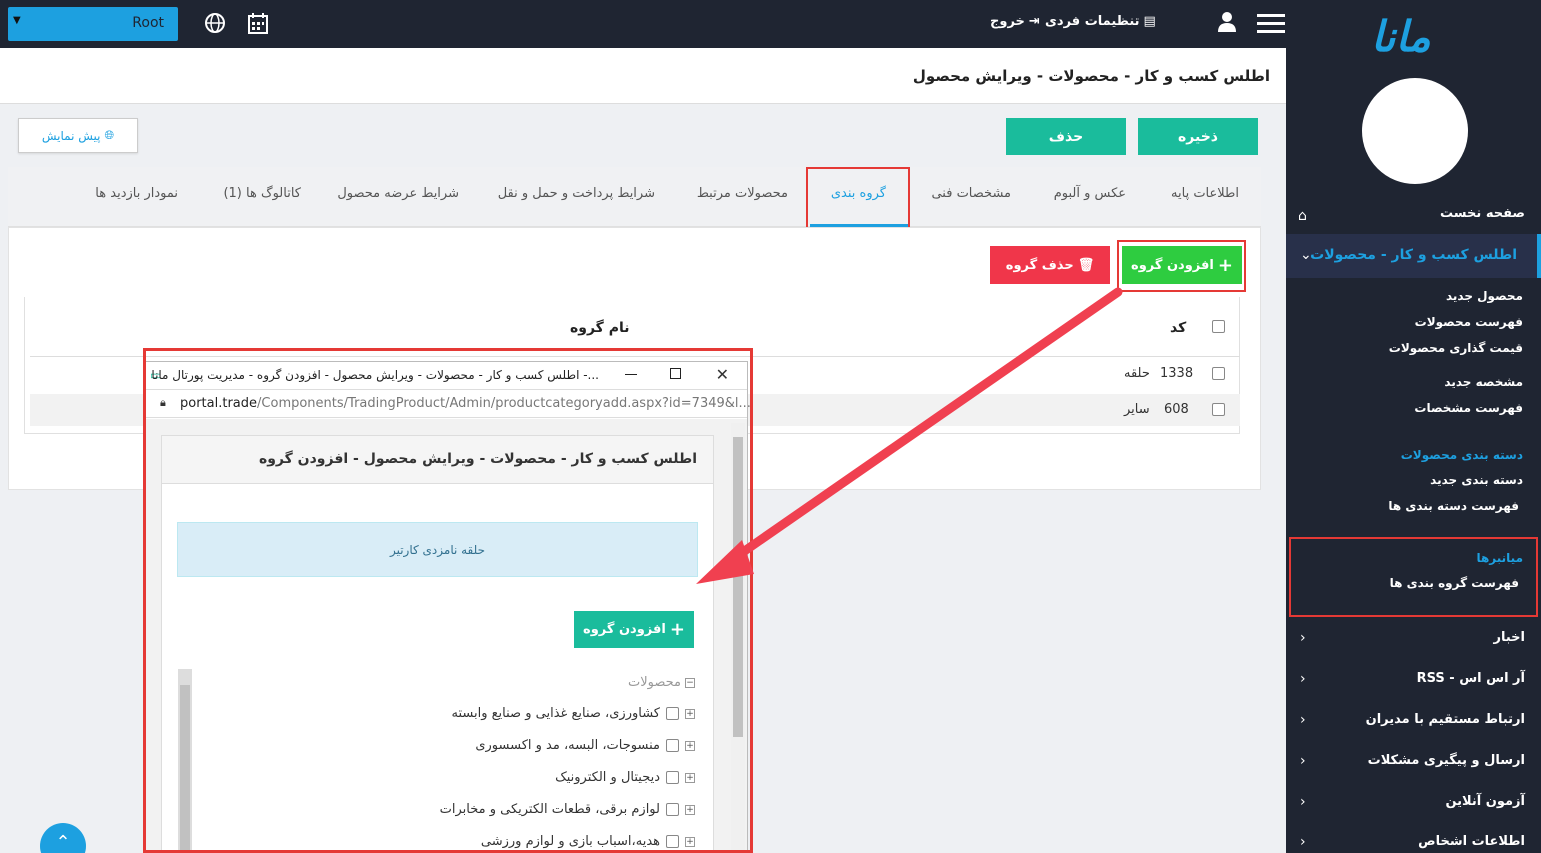 This screenshot has height=853, width=1541. Describe the element at coordinates (17, 20) in the screenshot. I see `dropdown-arrow-icon: ▼` at that location.